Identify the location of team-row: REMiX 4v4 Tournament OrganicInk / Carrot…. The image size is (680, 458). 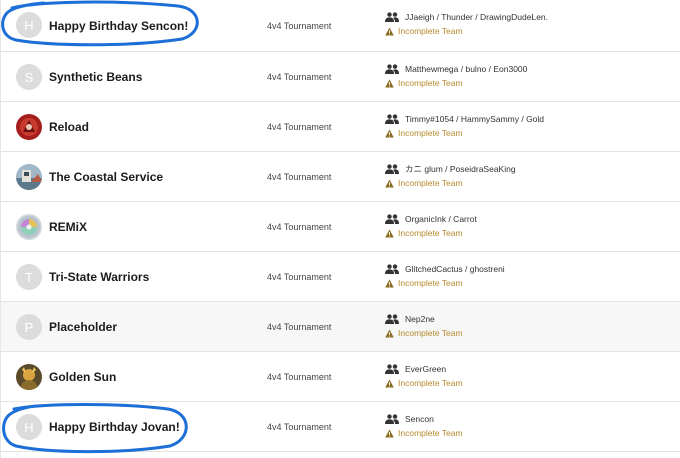
(340, 227).